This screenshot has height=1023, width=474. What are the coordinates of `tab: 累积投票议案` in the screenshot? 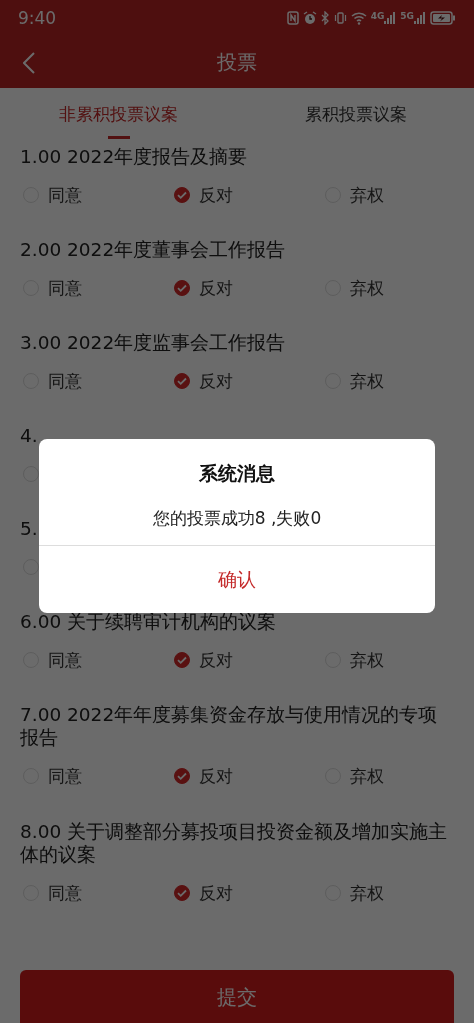 It's located at (355, 114).